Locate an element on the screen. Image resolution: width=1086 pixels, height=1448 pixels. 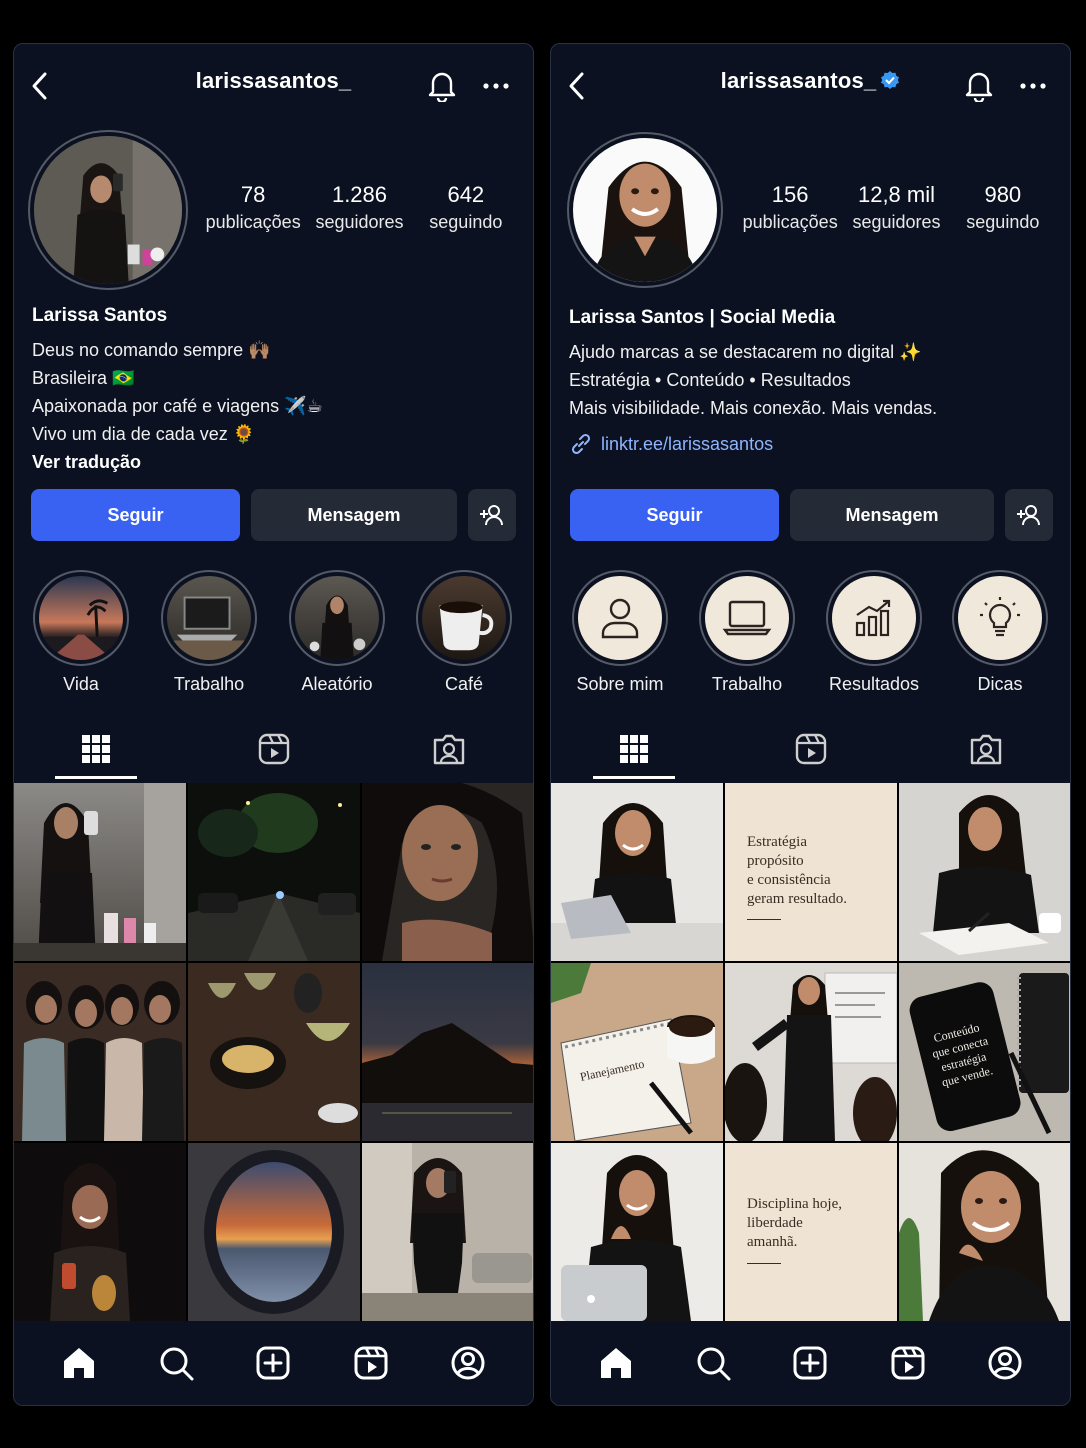
display-name: Larissa Santos | Social Media is located at coordinates (702, 317).